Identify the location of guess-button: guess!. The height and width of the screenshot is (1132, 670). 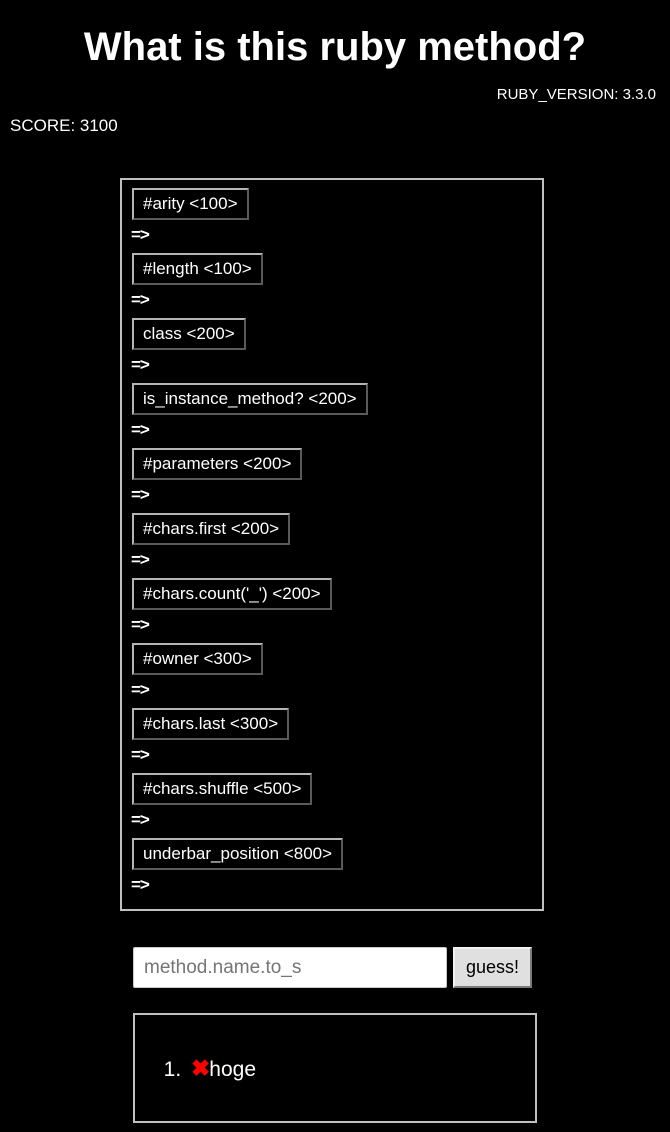
(493, 967).